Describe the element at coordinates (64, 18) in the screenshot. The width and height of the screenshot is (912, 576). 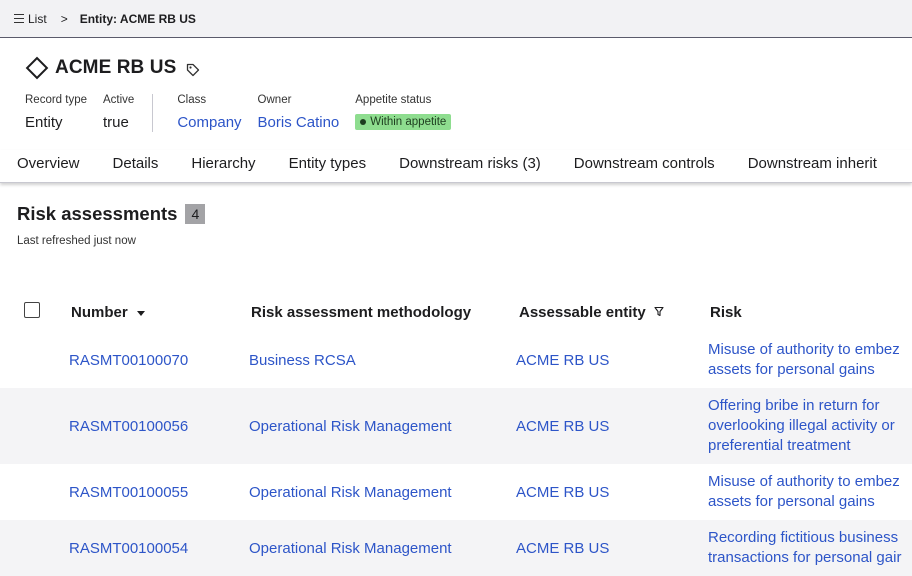
I see `chevron-right-icon: >` at that location.